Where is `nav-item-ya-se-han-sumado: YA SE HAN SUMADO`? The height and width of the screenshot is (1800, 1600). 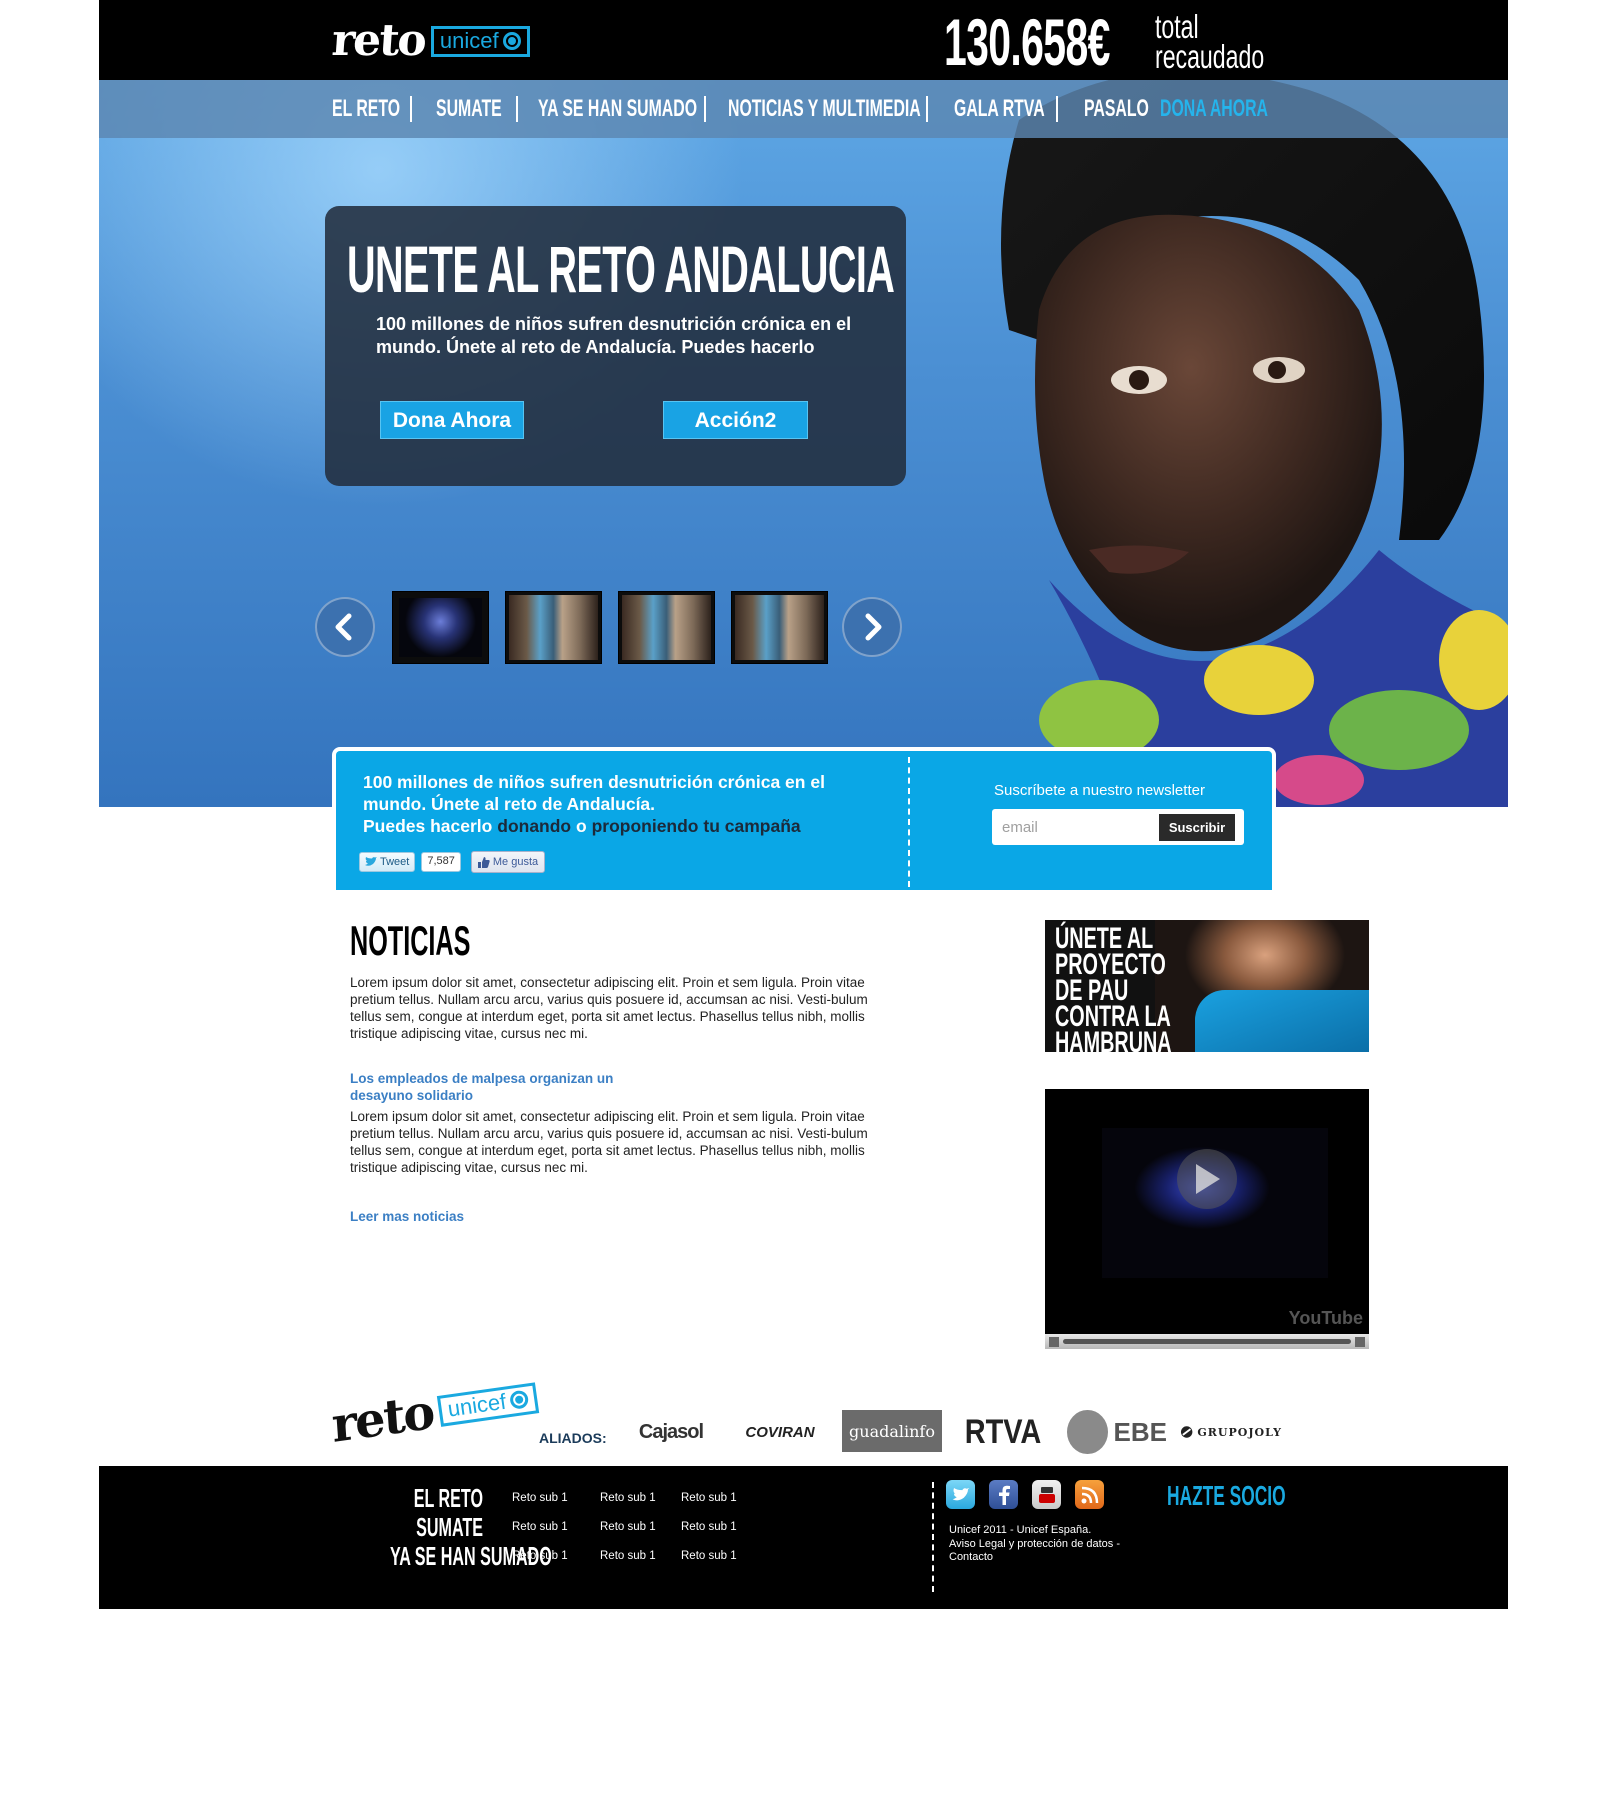 nav-item-ya-se-han-sumado: YA SE HAN SUMADO is located at coordinates (617, 109).